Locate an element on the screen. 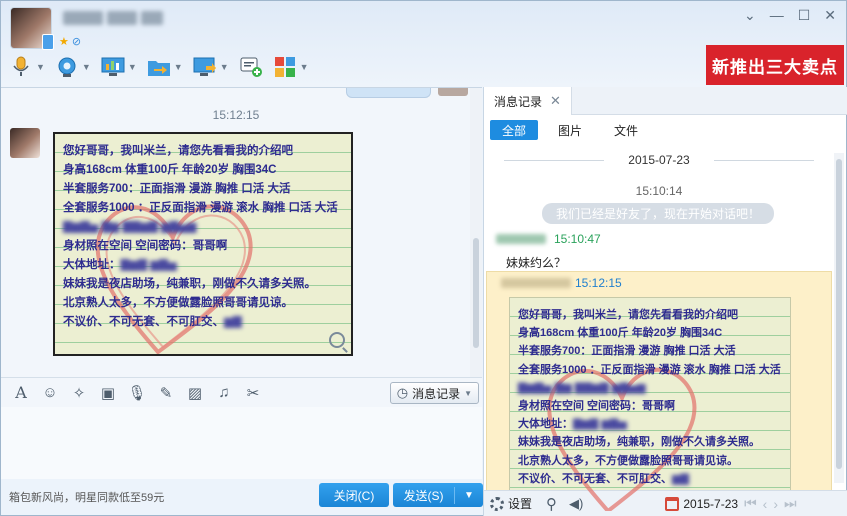 The height and width of the screenshot is (516, 847). add-discussion-button is located at coordinates (251, 67).